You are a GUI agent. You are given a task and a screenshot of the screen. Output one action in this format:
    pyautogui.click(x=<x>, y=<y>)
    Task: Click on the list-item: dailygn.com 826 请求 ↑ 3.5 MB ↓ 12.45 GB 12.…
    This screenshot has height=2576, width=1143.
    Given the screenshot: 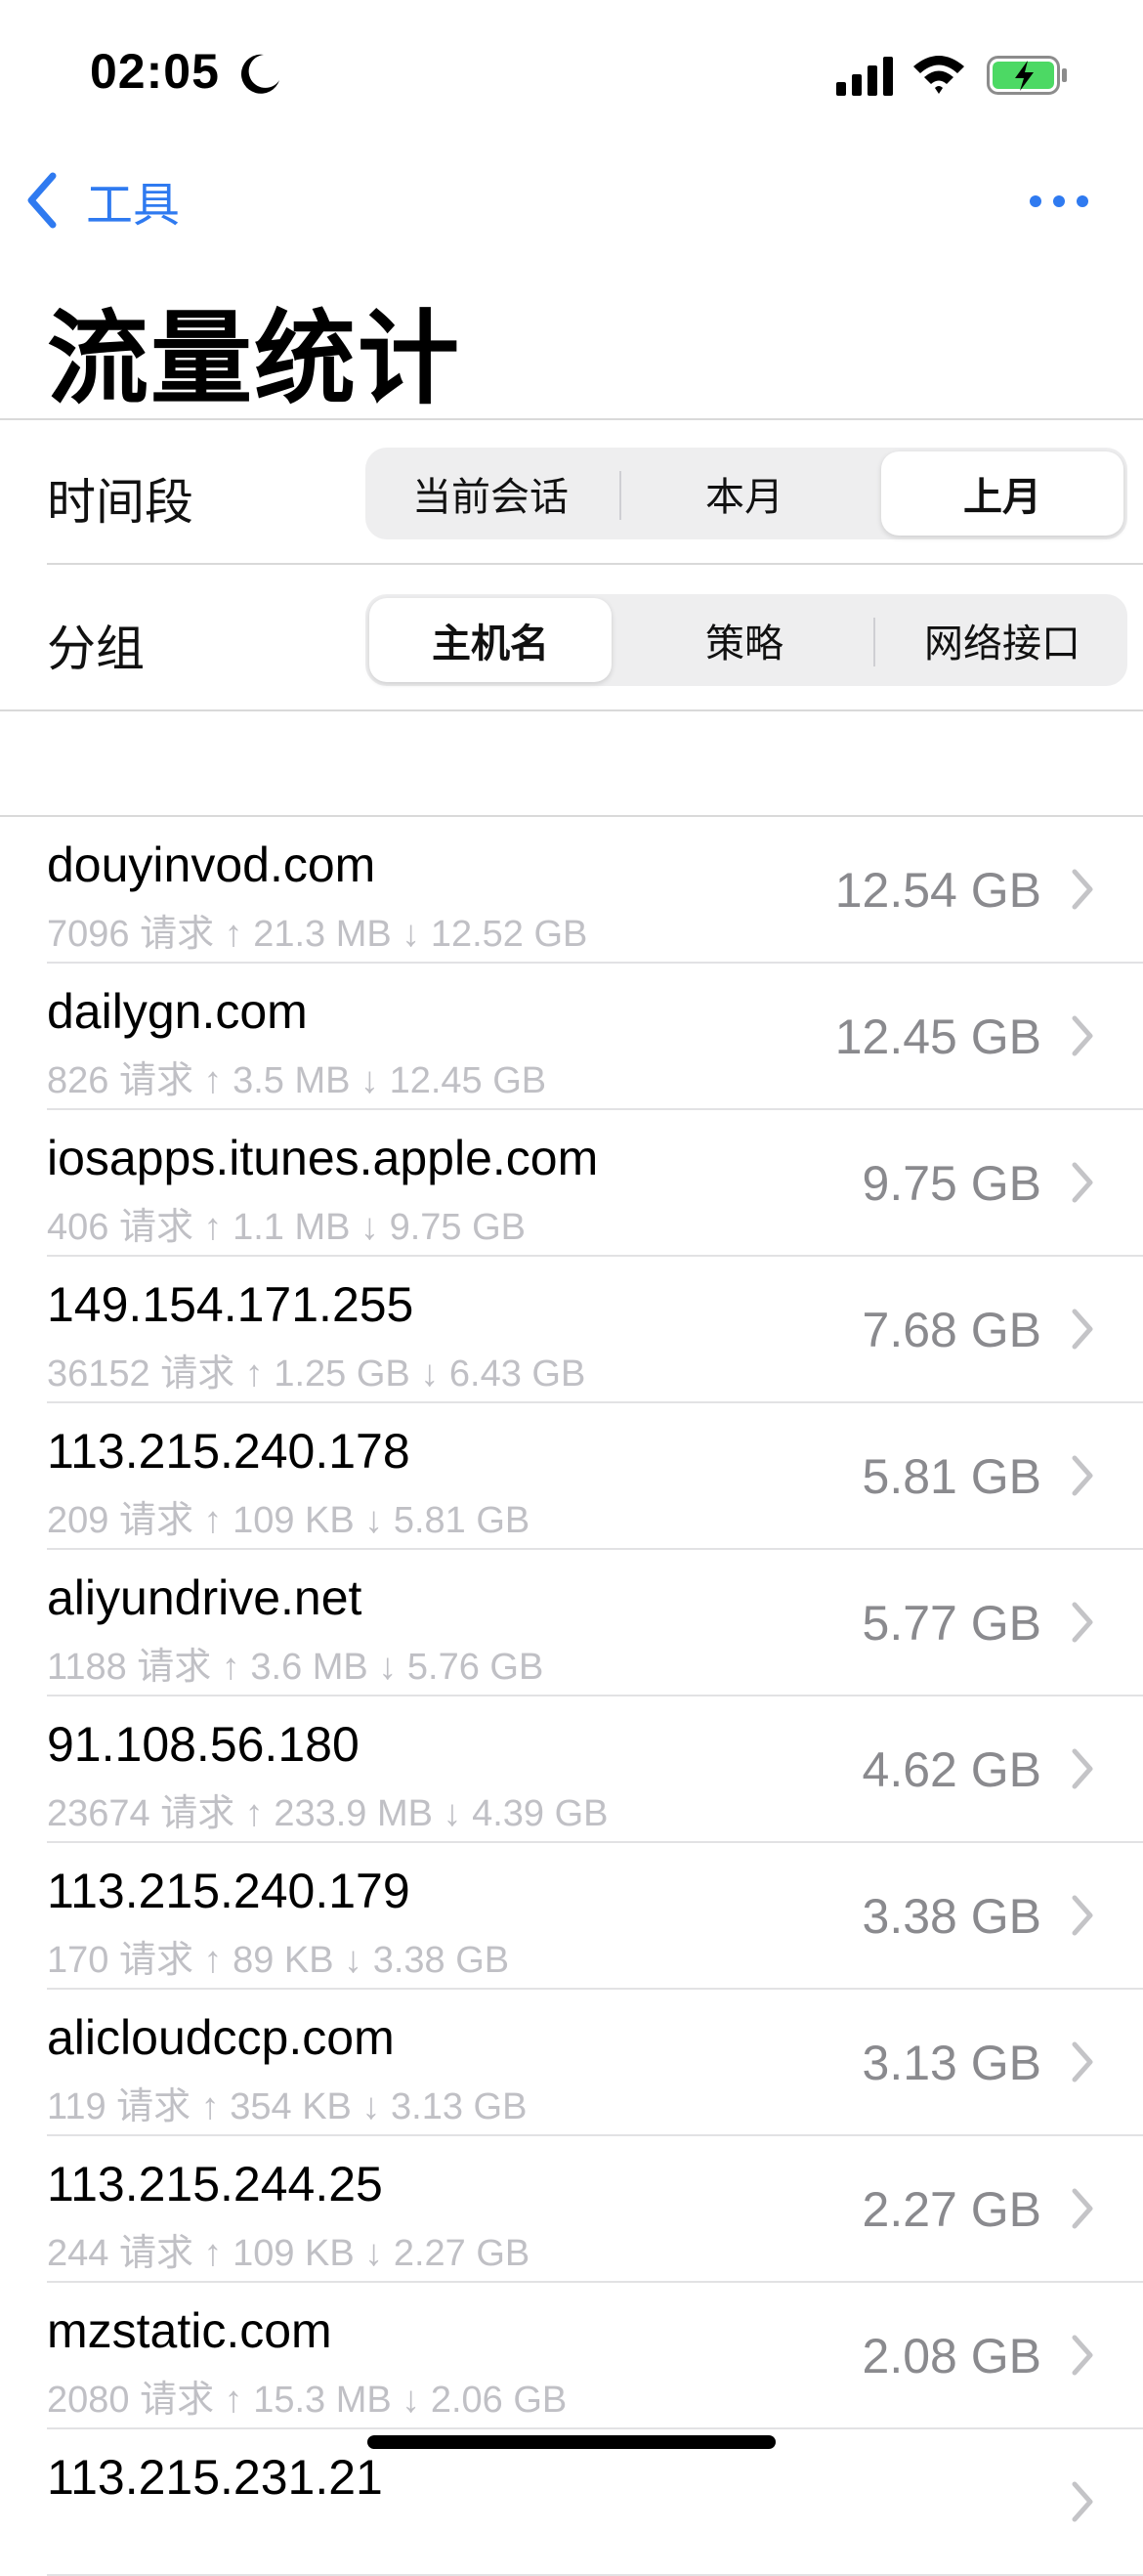 What is the action you would take?
    pyautogui.click(x=571, y=1037)
    